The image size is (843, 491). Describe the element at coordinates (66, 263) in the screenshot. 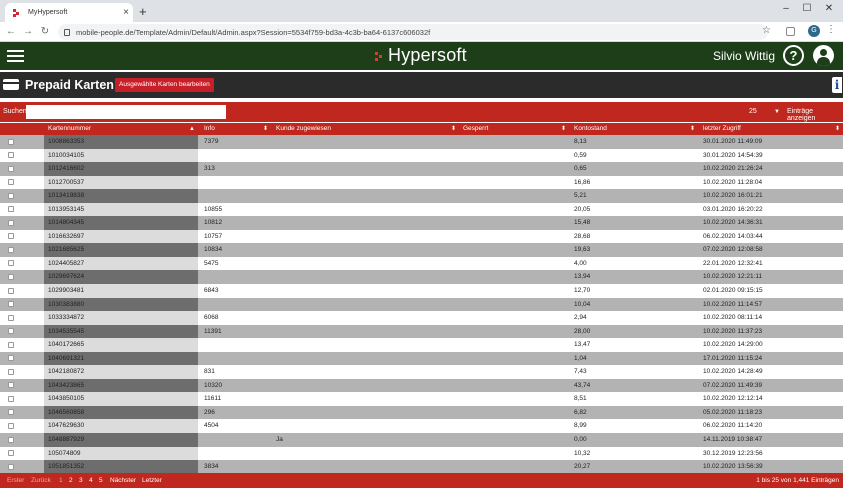

I see `cell-kartennummer: 1024405827` at that location.